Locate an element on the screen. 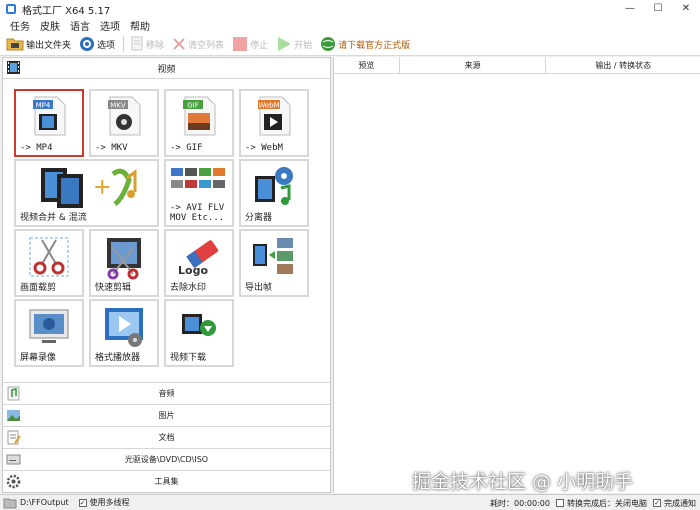 This screenshot has height=510, width=700. tile-label: -> WebM is located at coordinates (264, 148).